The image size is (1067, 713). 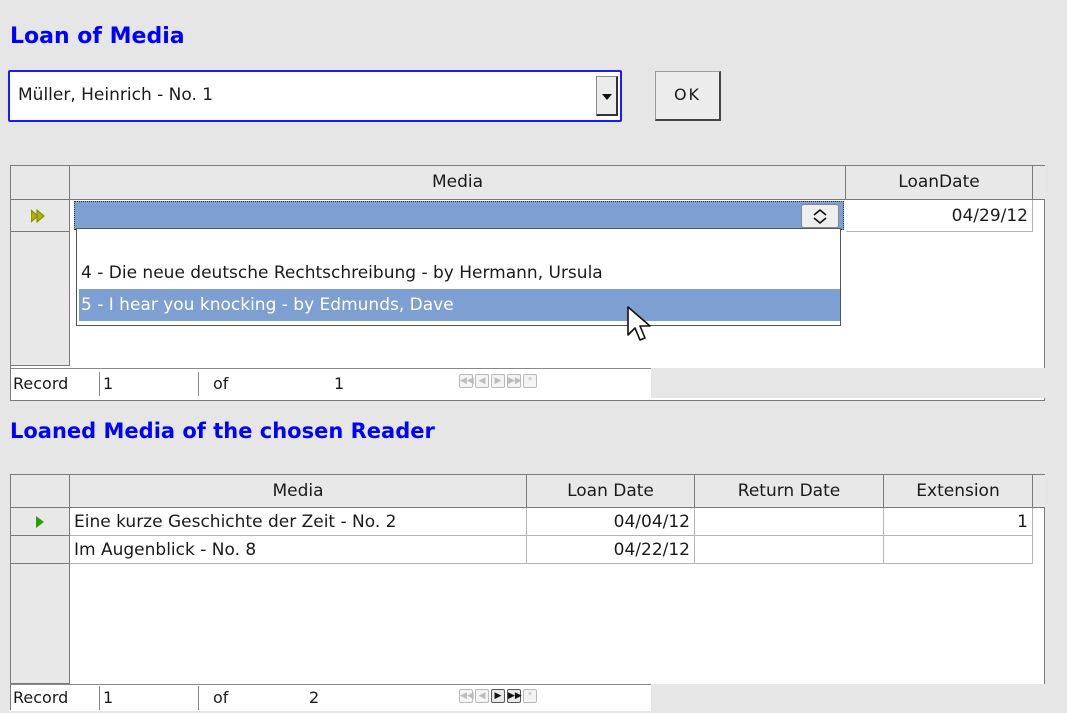 What do you see at coordinates (222, 431) in the screenshot?
I see `section-title-loaned: Loaned Media of the chosen Reader` at bounding box center [222, 431].